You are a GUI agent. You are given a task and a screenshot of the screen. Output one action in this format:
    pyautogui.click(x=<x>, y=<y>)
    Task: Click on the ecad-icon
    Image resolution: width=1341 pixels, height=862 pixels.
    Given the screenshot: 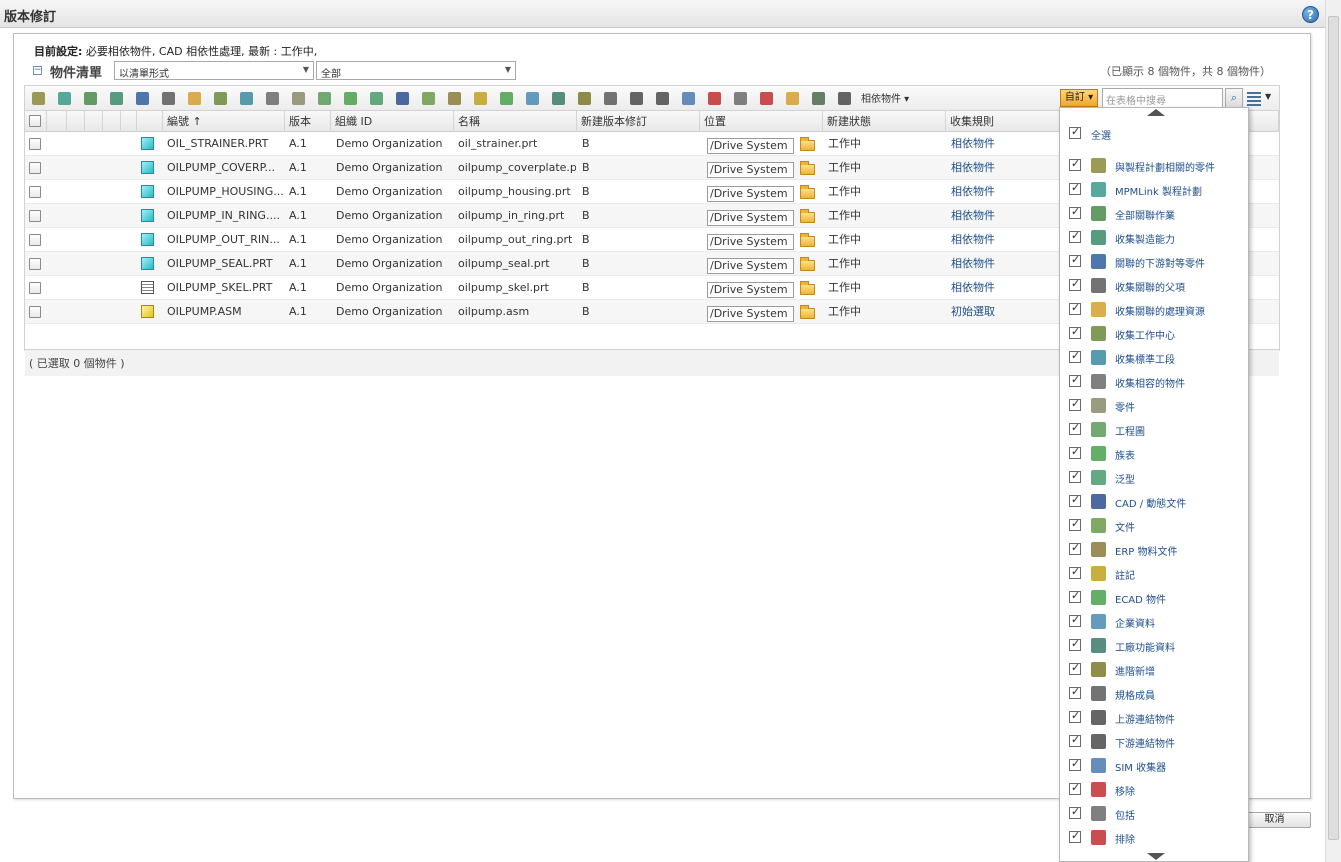 What is the action you would take?
    pyautogui.click(x=507, y=99)
    